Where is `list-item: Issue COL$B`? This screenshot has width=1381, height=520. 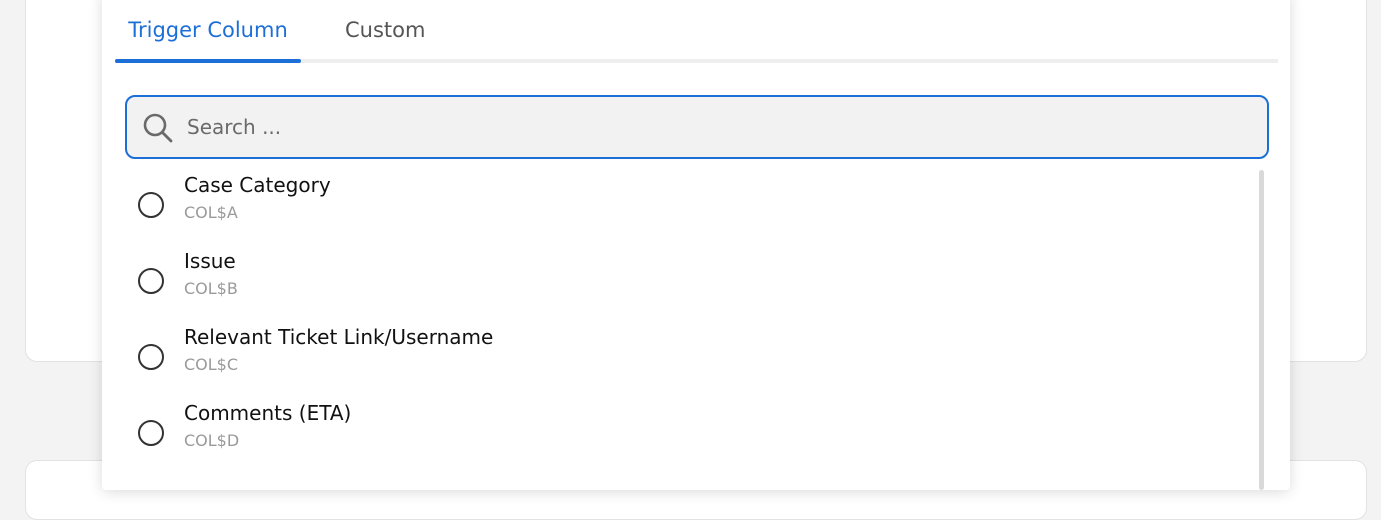 list-item: Issue COL$B is located at coordinates (677, 284).